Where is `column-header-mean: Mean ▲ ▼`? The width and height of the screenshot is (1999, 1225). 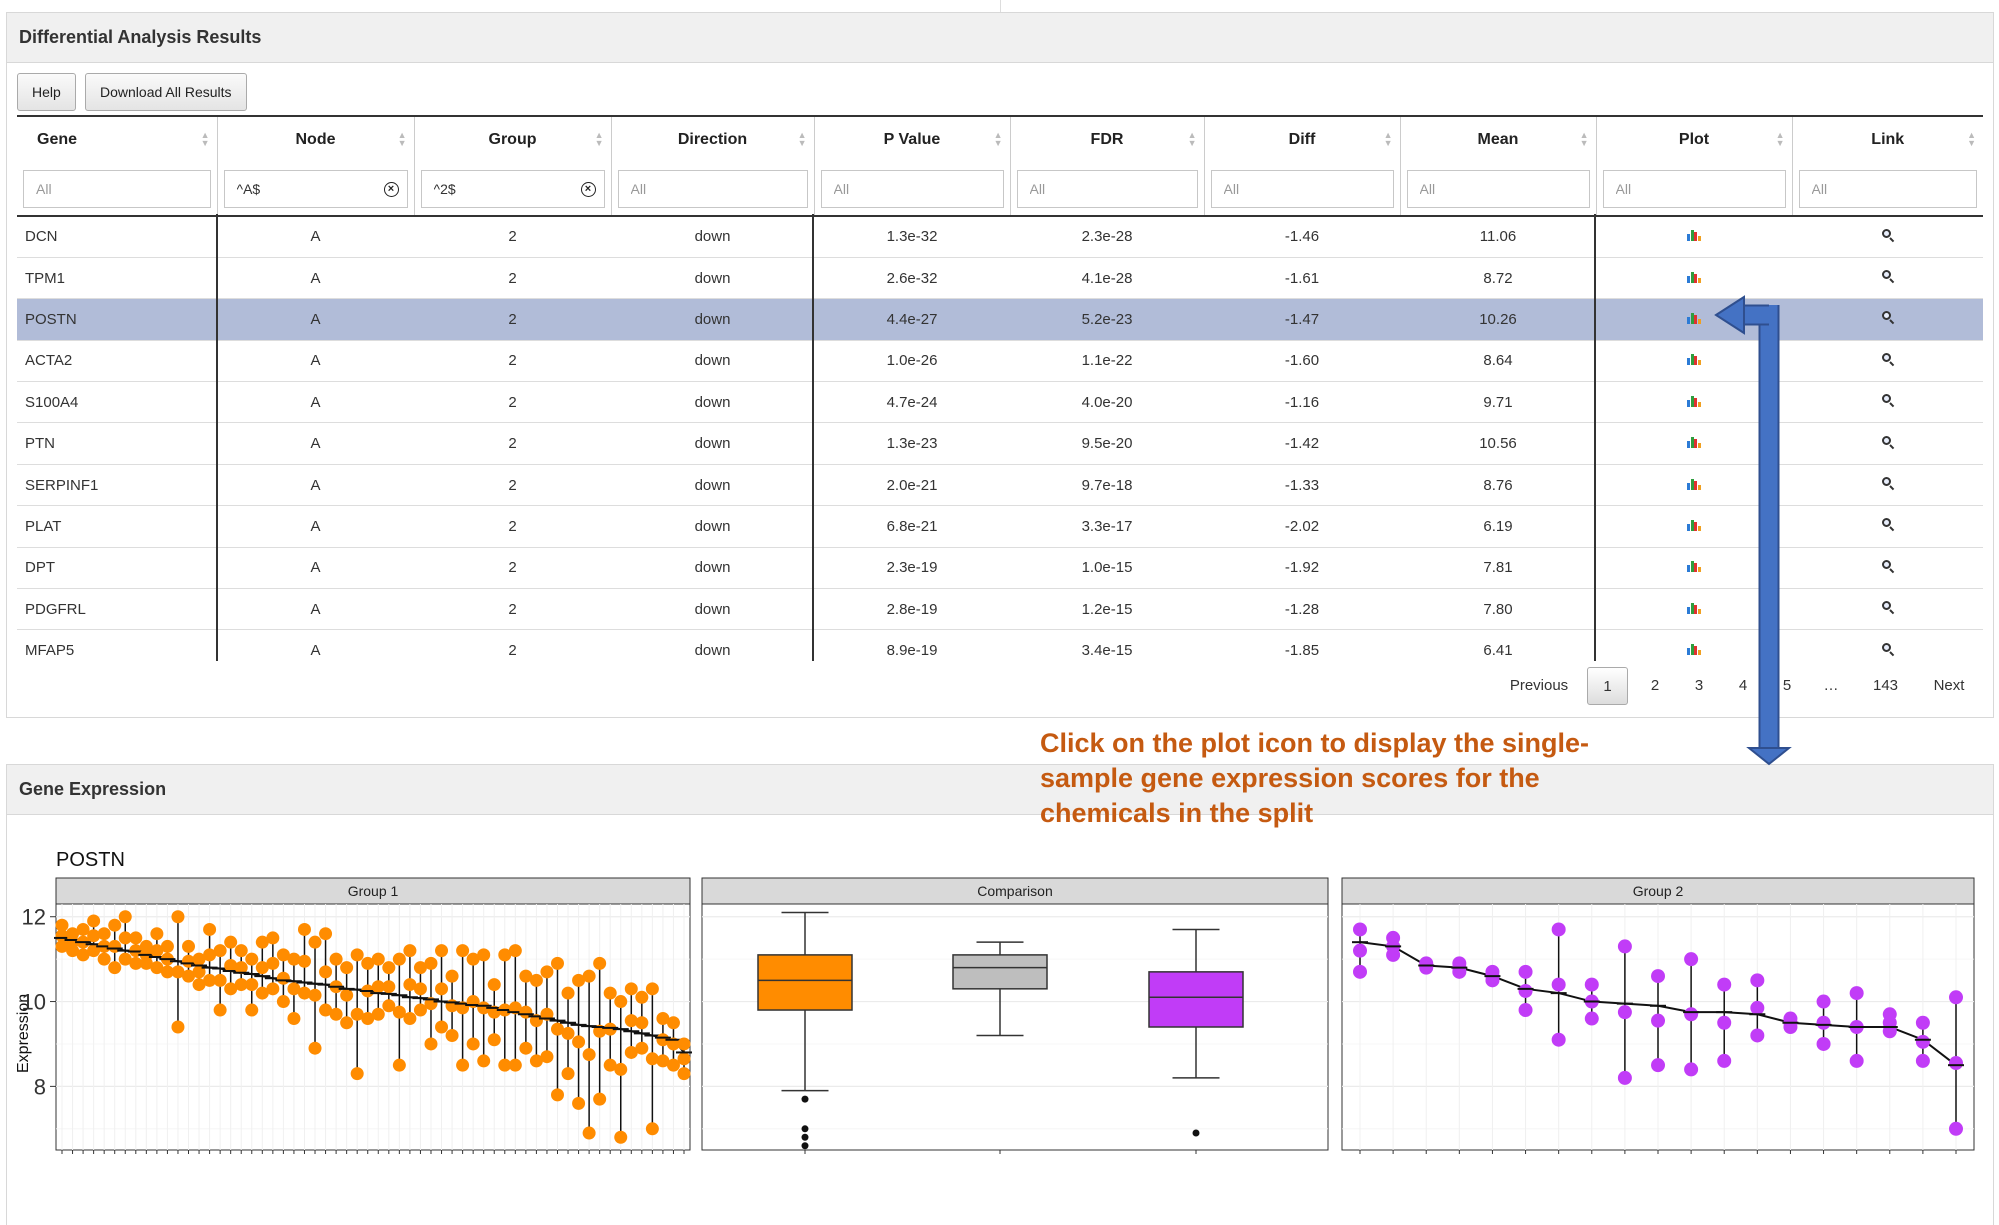
column-header-mean: Mean ▲ ▼ is located at coordinates (1497, 138).